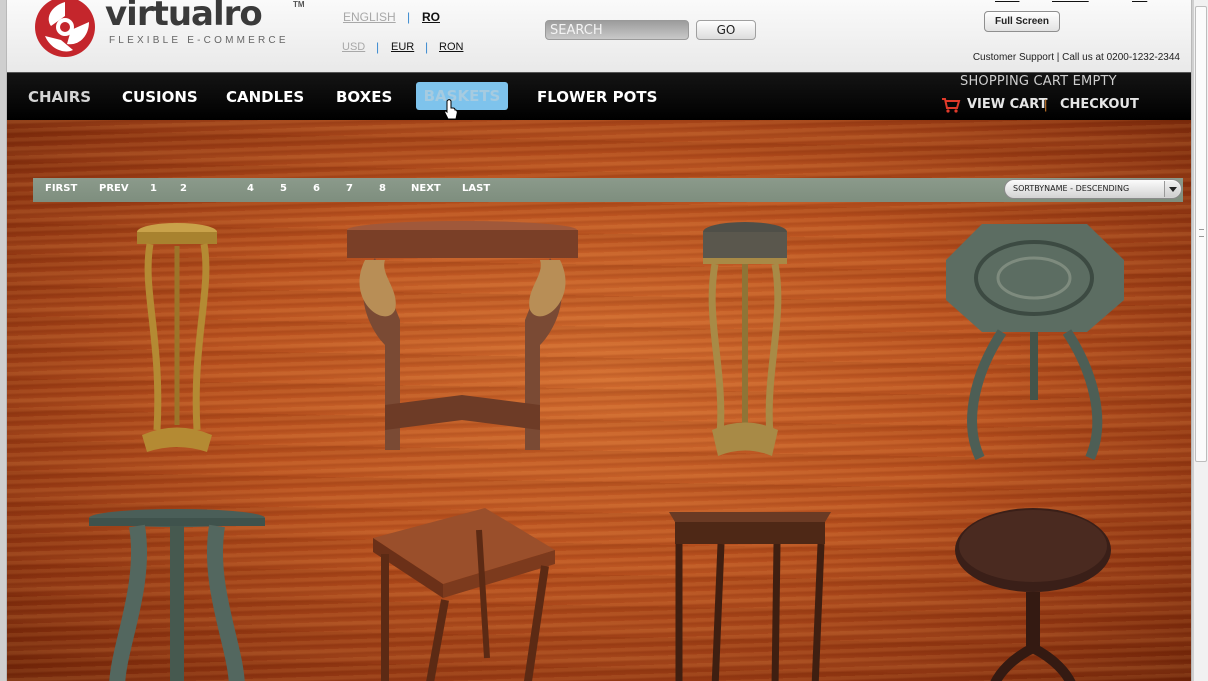  I want to click on site-logo: virtualro TM FLEXIBLE E-COMMERCE, so click(167, 29).